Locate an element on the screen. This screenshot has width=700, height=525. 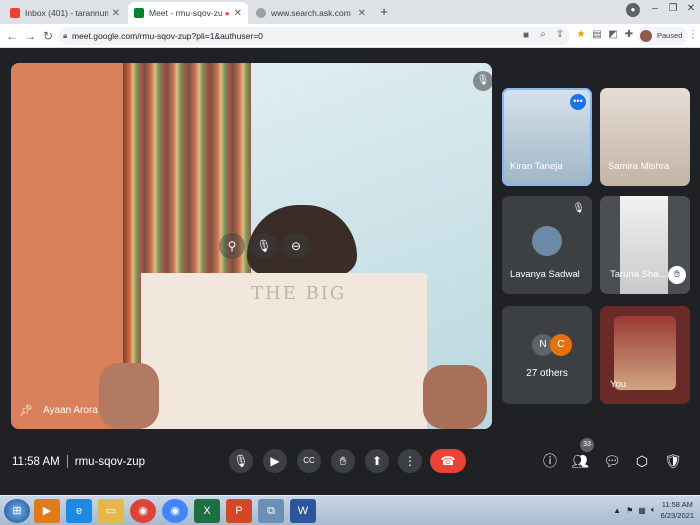
people-icon: 👥︎ is located at coordinates (580, 461).